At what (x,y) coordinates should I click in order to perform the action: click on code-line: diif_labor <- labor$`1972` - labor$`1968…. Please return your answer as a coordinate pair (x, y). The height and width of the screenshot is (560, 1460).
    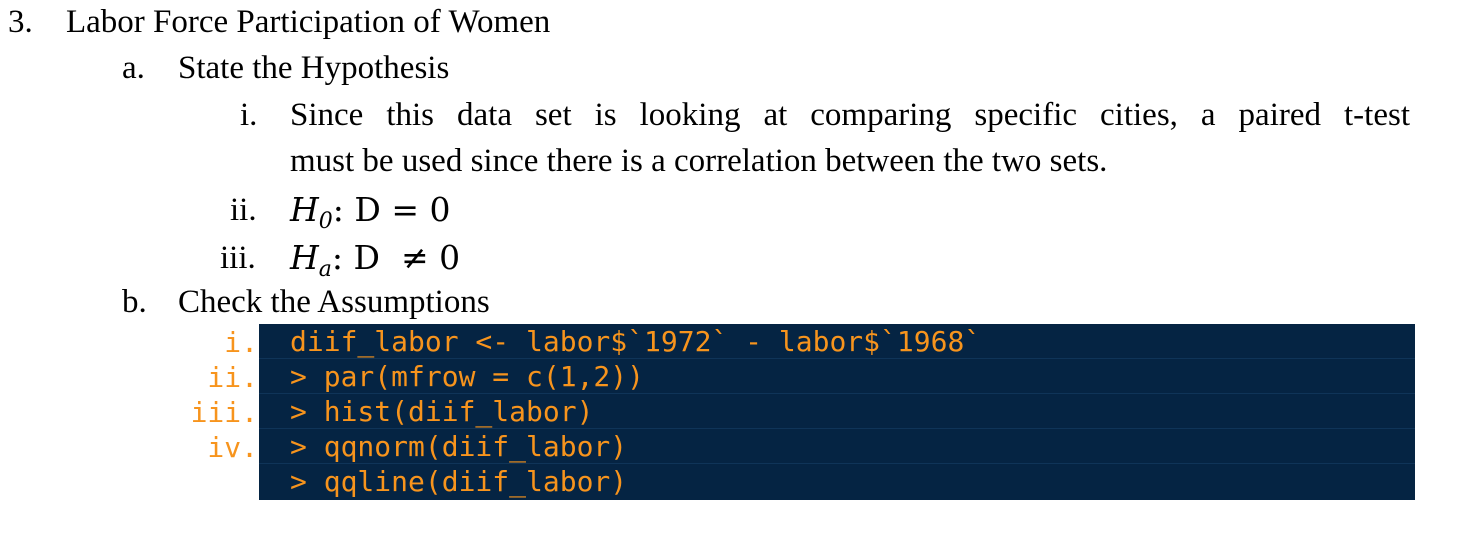
    Looking at the image, I should click on (837, 341).